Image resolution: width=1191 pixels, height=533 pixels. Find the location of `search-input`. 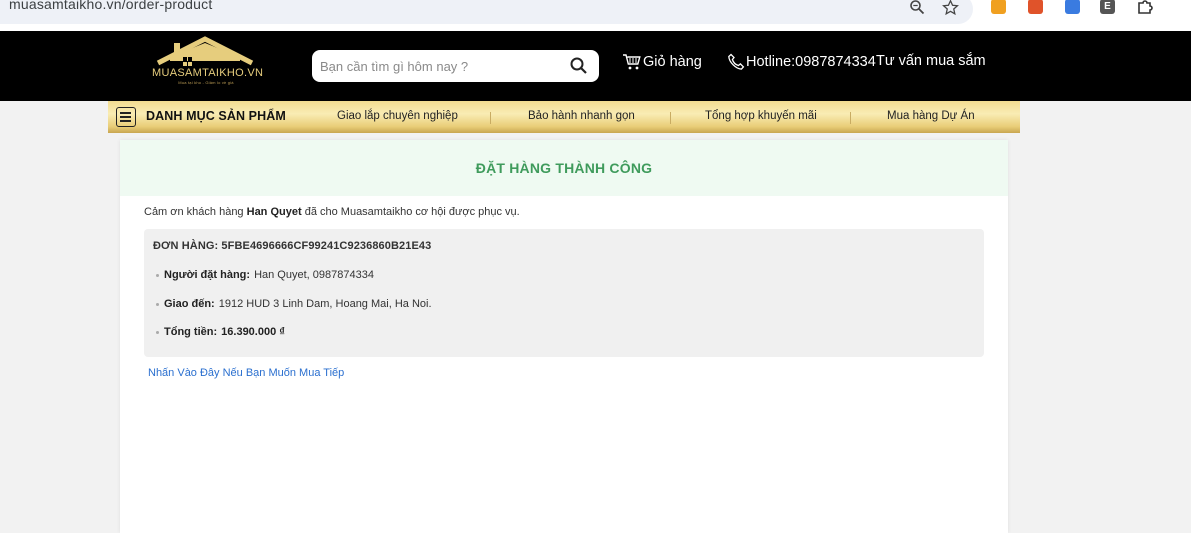

search-input is located at coordinates (440, 66).